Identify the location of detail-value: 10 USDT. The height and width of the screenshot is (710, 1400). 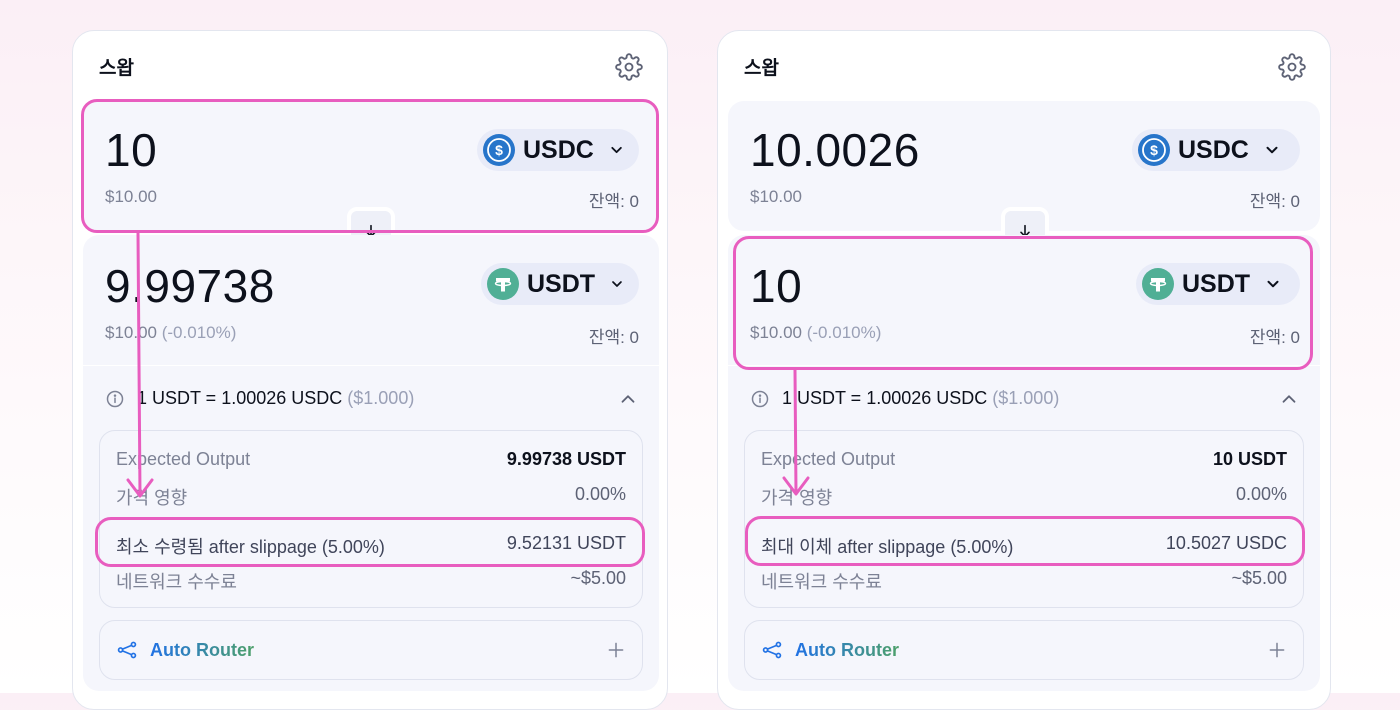
(1249, 459).